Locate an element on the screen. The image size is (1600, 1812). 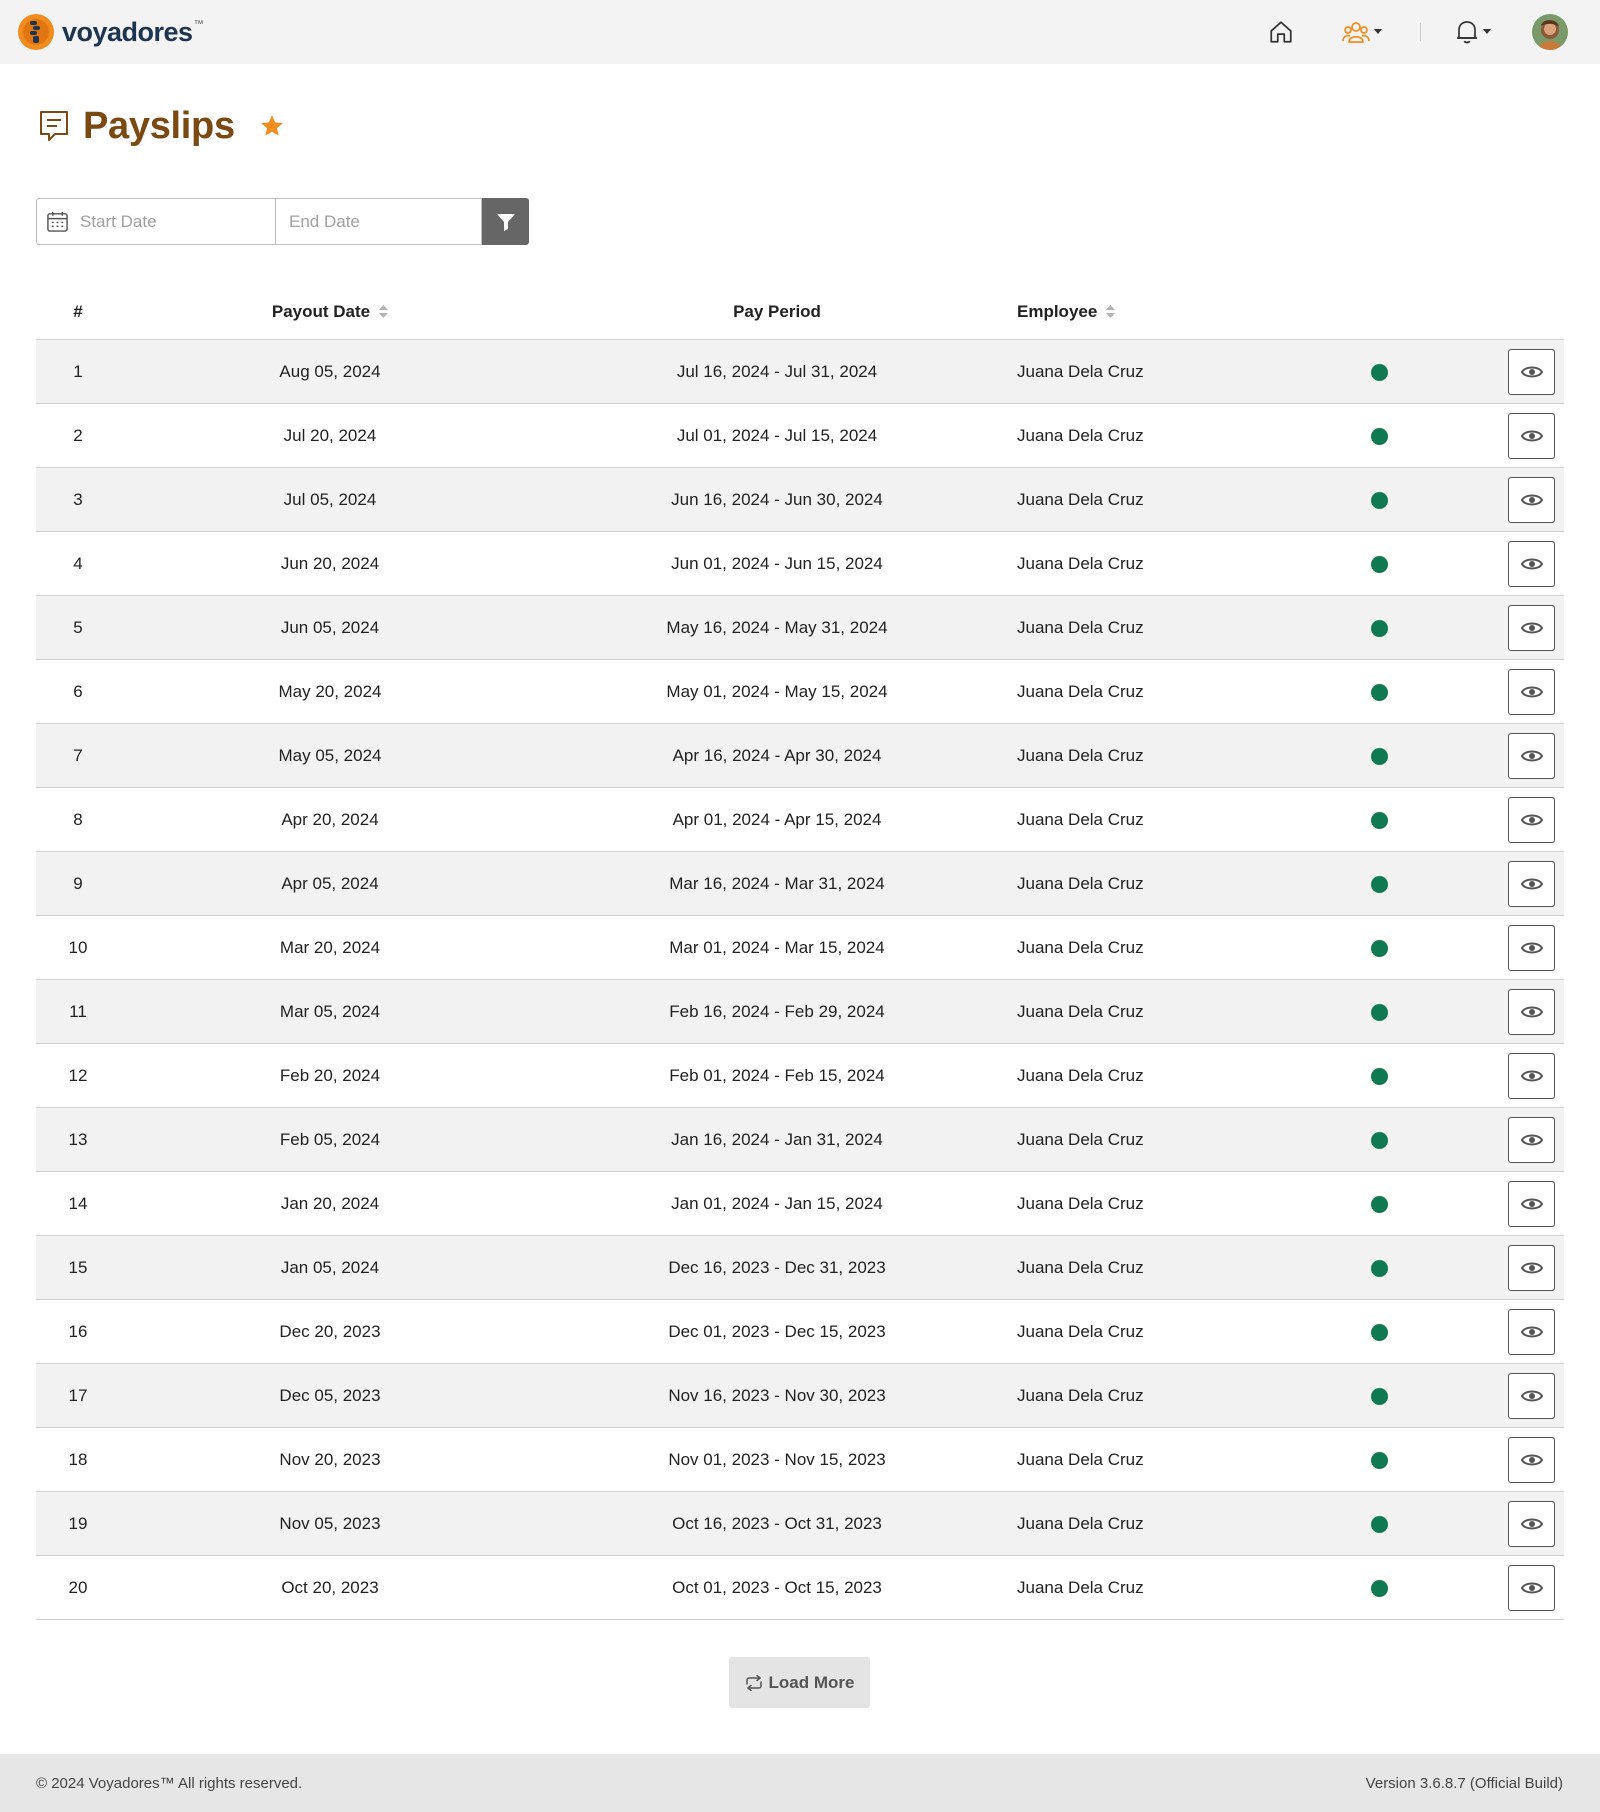
pay-period-cell: Dec 16, 2023 - Dec 31, 2023 is located at coordinates (777, 1267).